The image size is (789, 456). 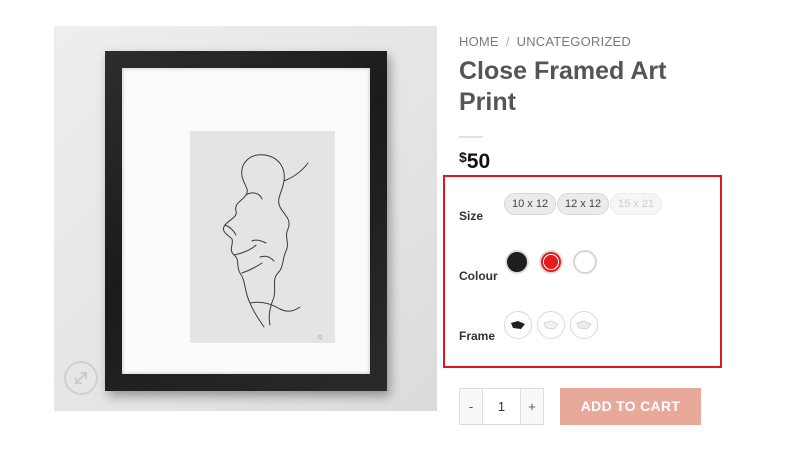 What do you see at coordinates (574, 41) in the screenshot?
I see `breadcrumb-category: UNCATEGORIZED` at bounding box center [574, 41].